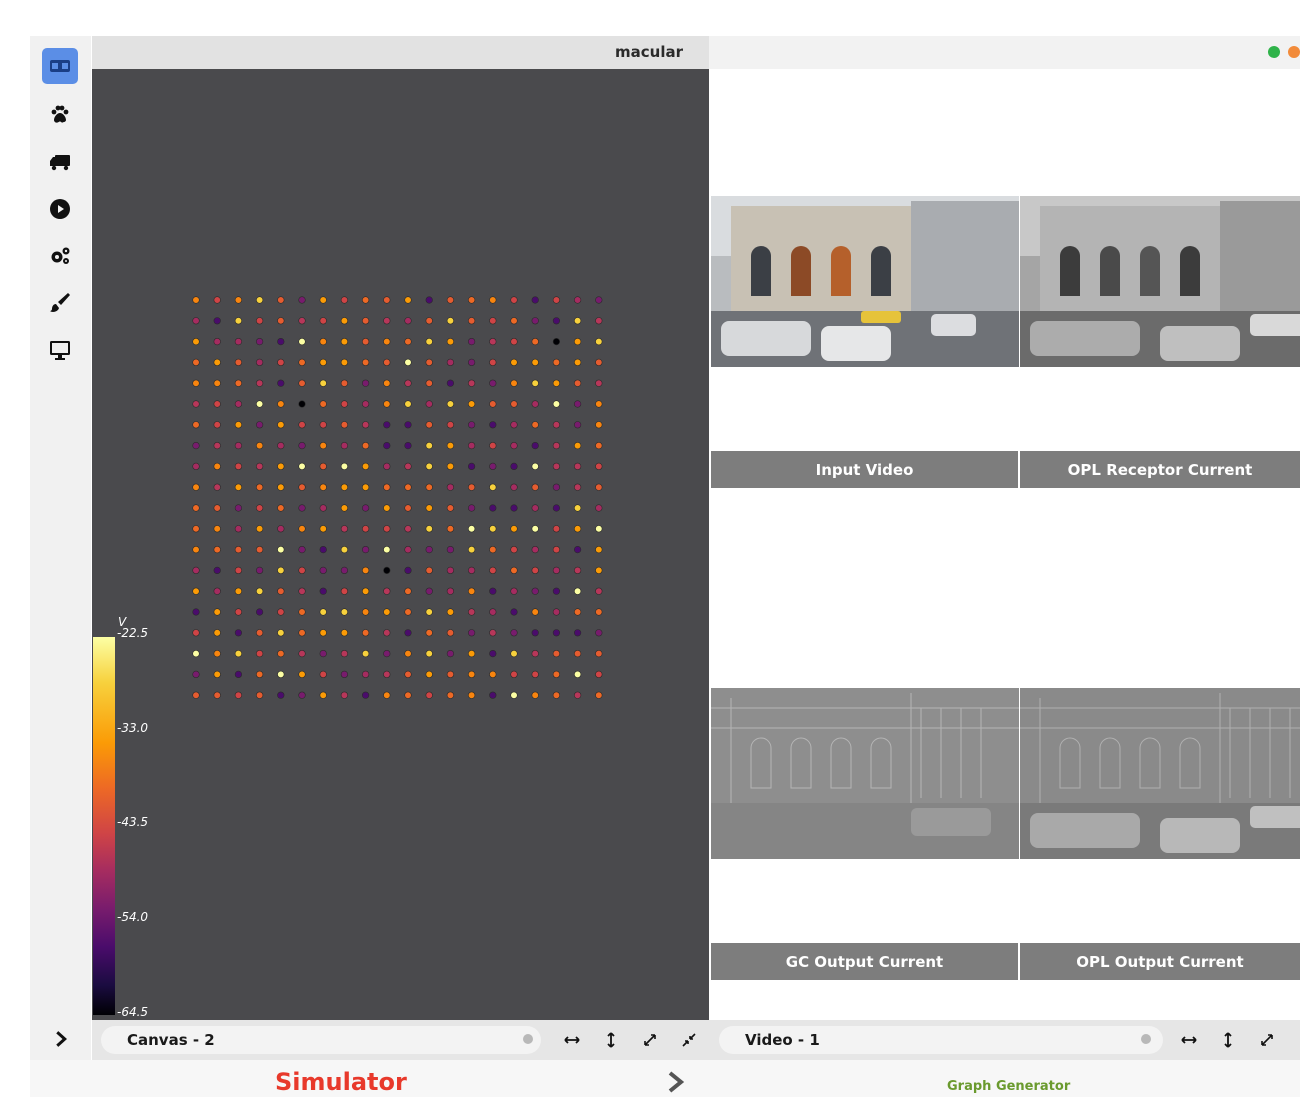 This screenshot has height=1097, width=1300. Describe the element at coordinates (60, 162) in the screenshot. I see `truck-icon` at that location.